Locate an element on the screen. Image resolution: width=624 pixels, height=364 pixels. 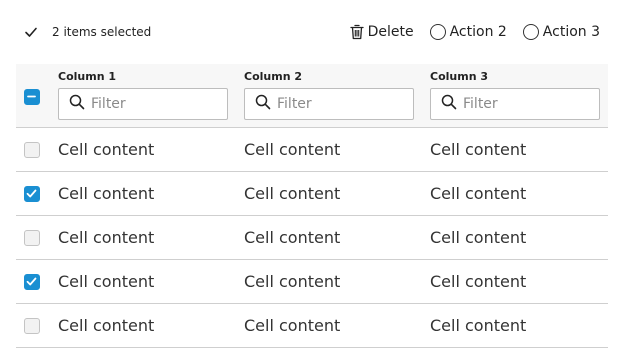
select-all-checkbox is located at coordinates (32, 97).